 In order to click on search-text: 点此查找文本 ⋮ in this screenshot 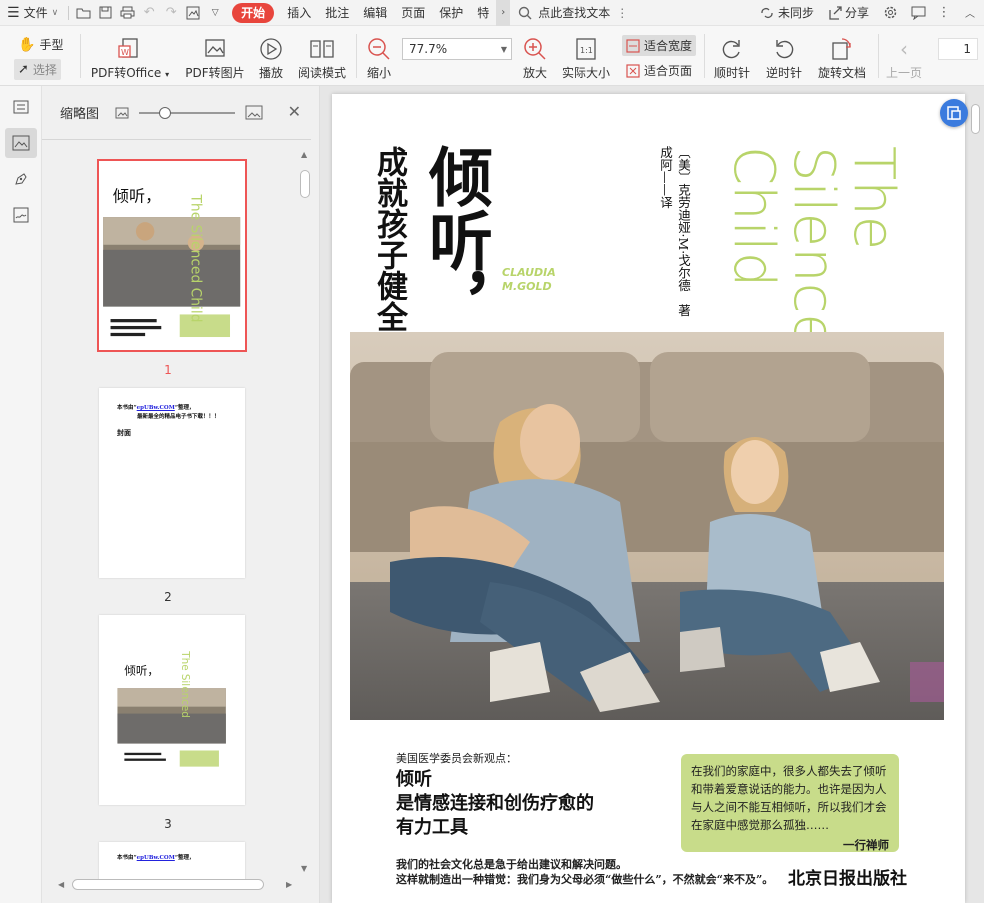, I will do `click(573, 12)`.